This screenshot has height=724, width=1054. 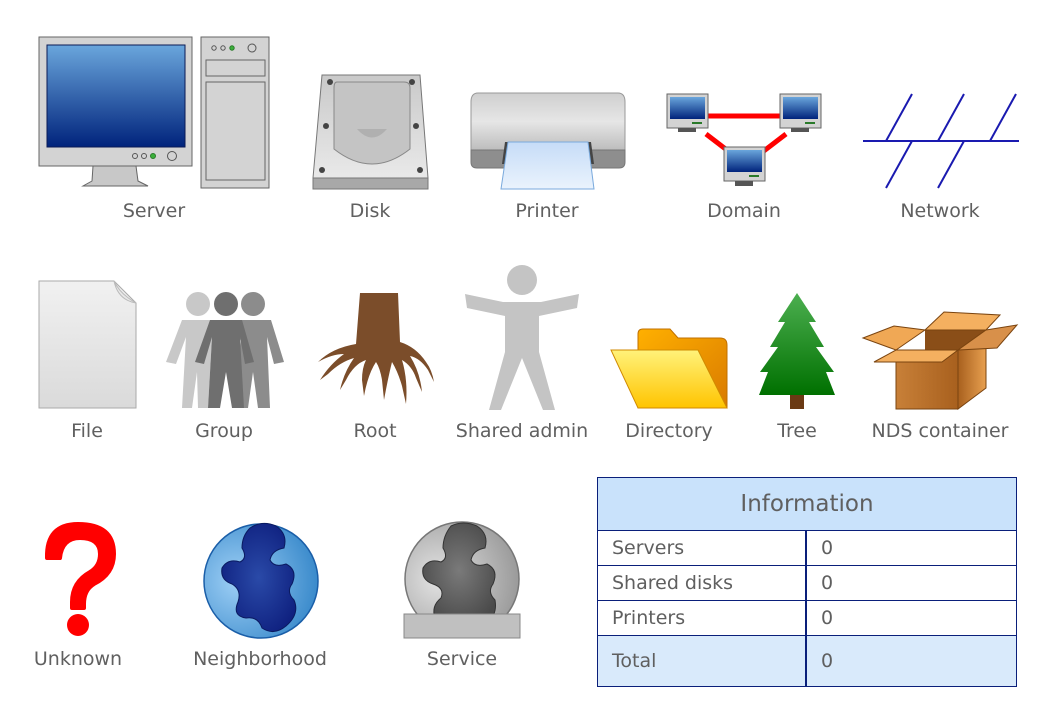 I want to click on domain-computer-left, so click(x=687, y=112).